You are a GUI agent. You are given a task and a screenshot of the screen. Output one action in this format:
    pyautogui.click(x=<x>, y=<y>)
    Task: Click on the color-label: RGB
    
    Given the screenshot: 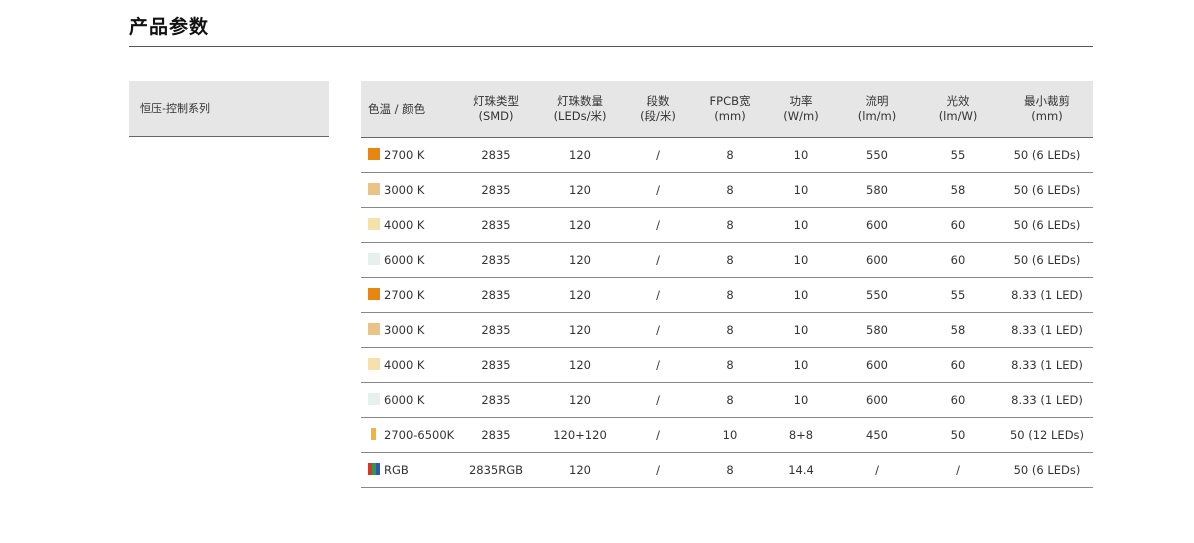 What is the action you would take?
    pyautogui.click(x=396, y=470)
    